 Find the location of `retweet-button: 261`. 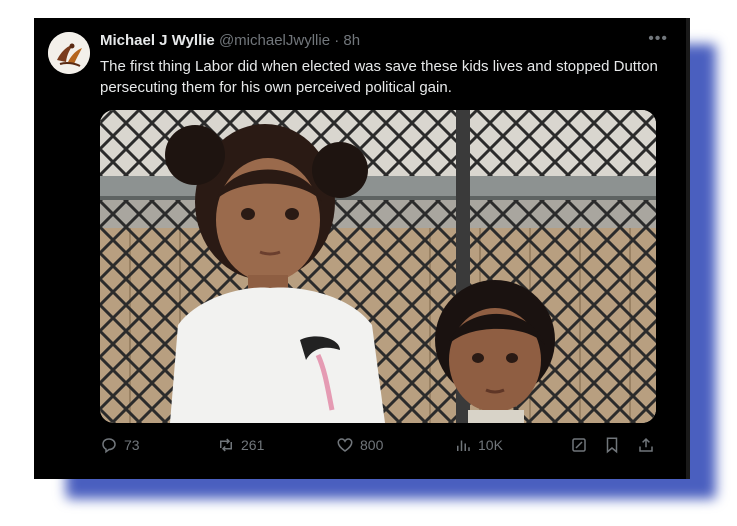

retweet-button: 261 is located at coordinates (240, 445).